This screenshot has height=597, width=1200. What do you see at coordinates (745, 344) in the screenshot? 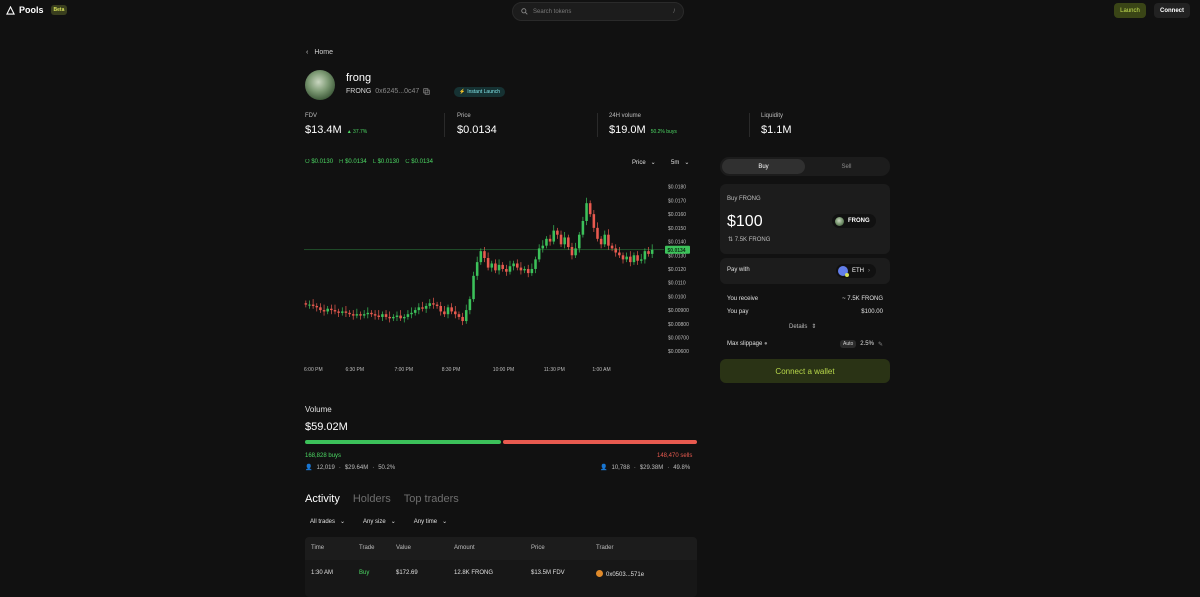
I see `slippage-label: Max slippage` at bounding box center [745, 344].